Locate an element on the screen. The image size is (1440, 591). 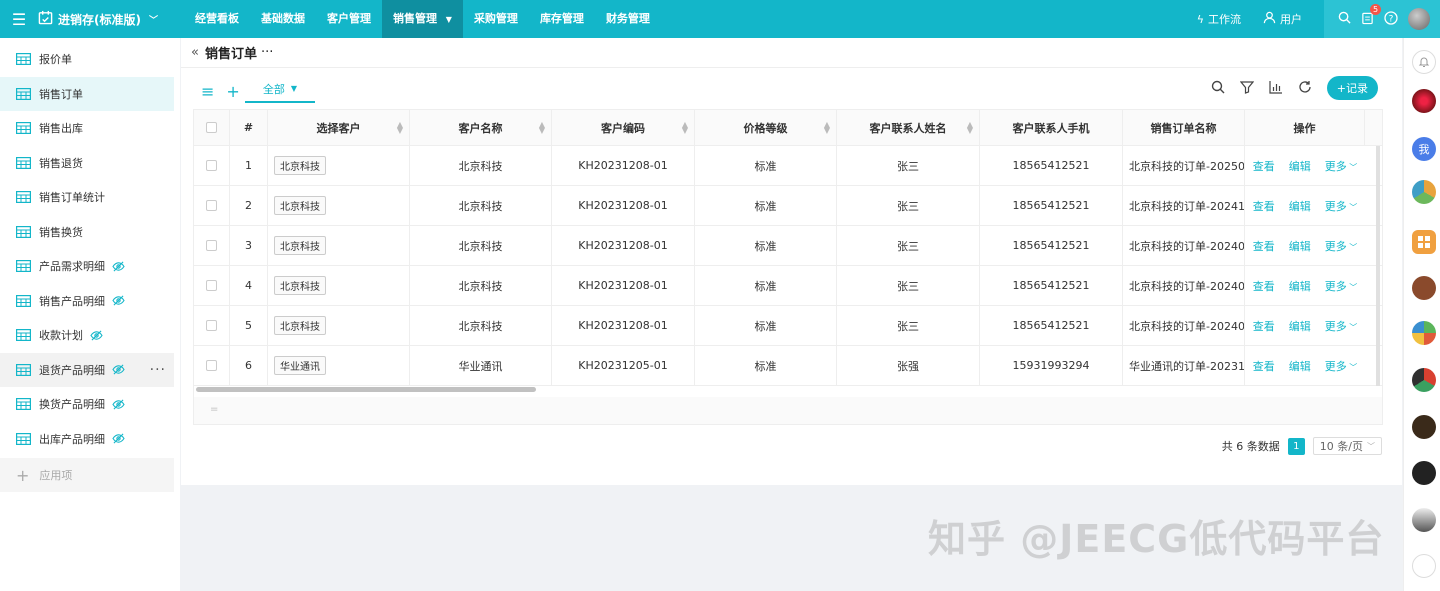
add-view-icon: + is located at coordinates (232, 91).